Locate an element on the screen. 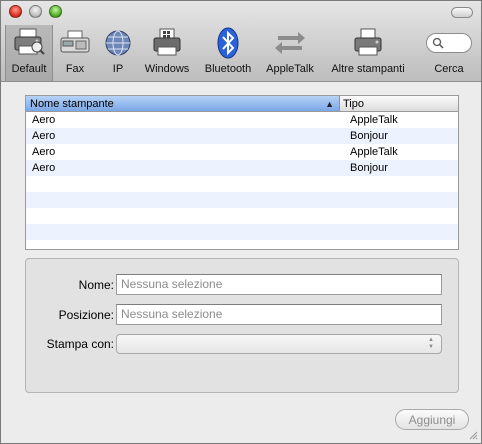  appletalk-arrows-icon is located at coordinates (290, 43).